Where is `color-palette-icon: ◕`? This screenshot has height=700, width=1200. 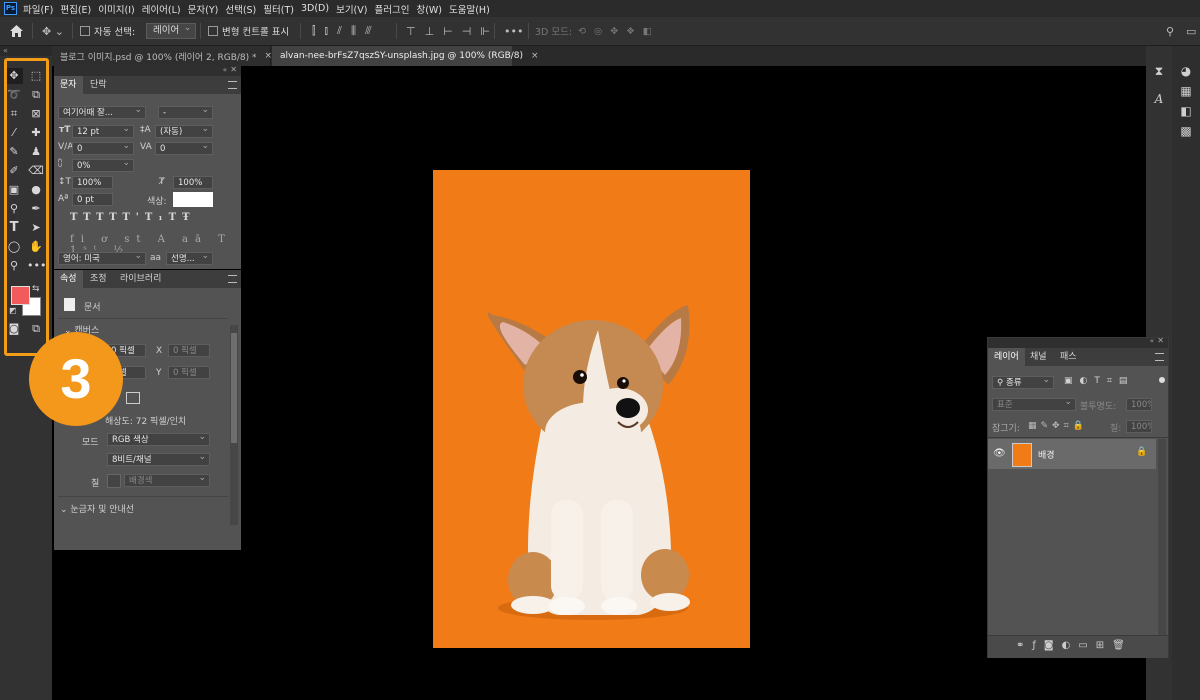
color-palette-icon: ◕ is located at coordinates (1186, 71).